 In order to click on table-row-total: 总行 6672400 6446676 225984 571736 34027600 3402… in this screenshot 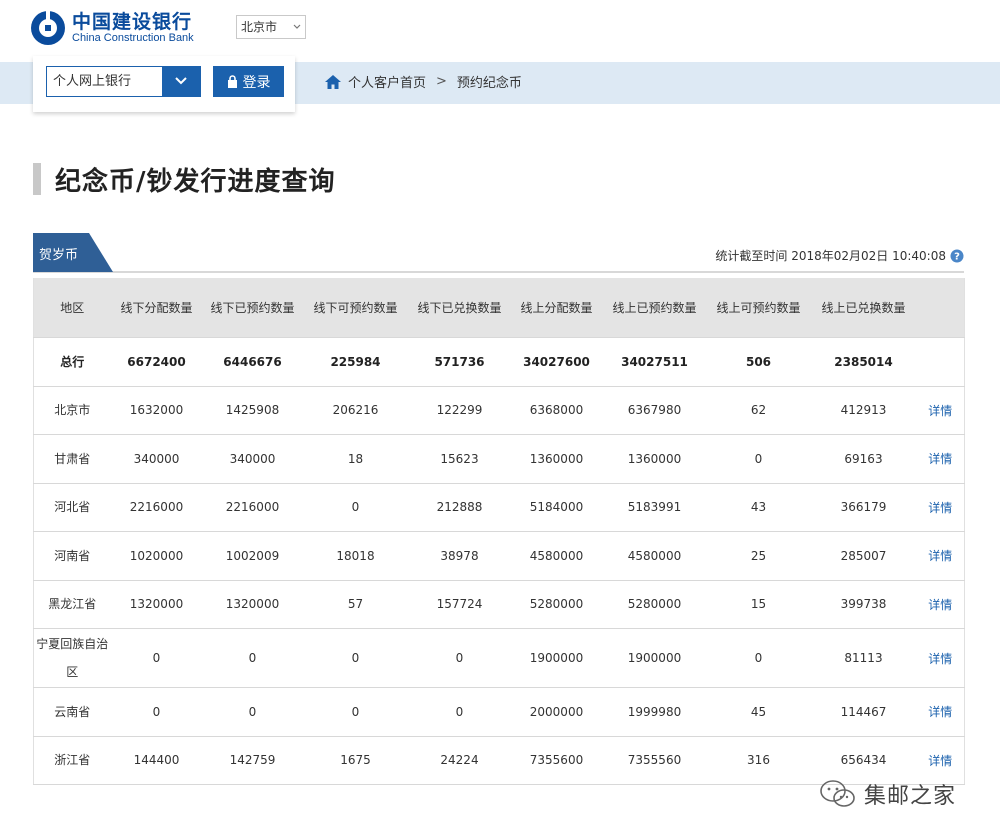, I will do `click(499, 362)`.